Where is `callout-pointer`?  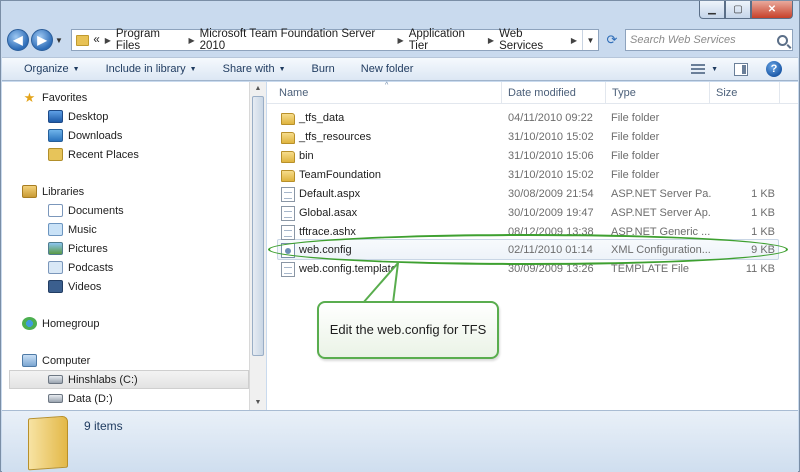
callout-pointer is located at coordinates (380, 283).